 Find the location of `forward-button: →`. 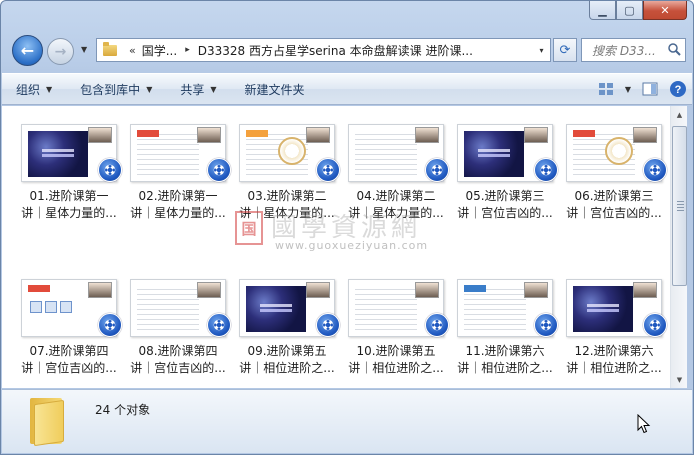

forward-button: → is located at coordinates (60, 51).